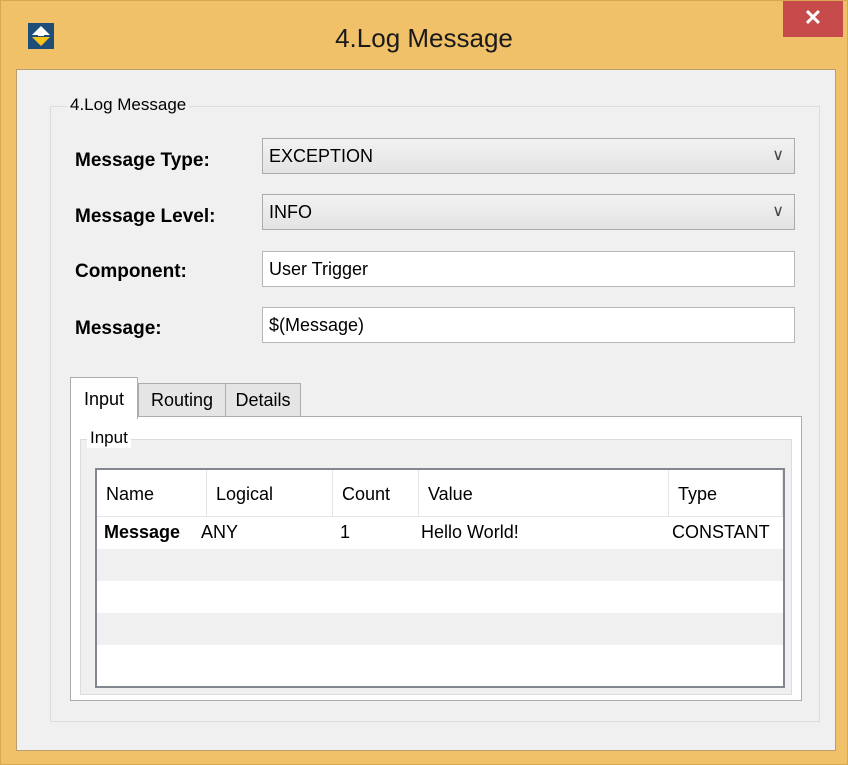  I want to click on groupbox-legend: 4.Log Message, so click(128, 105).